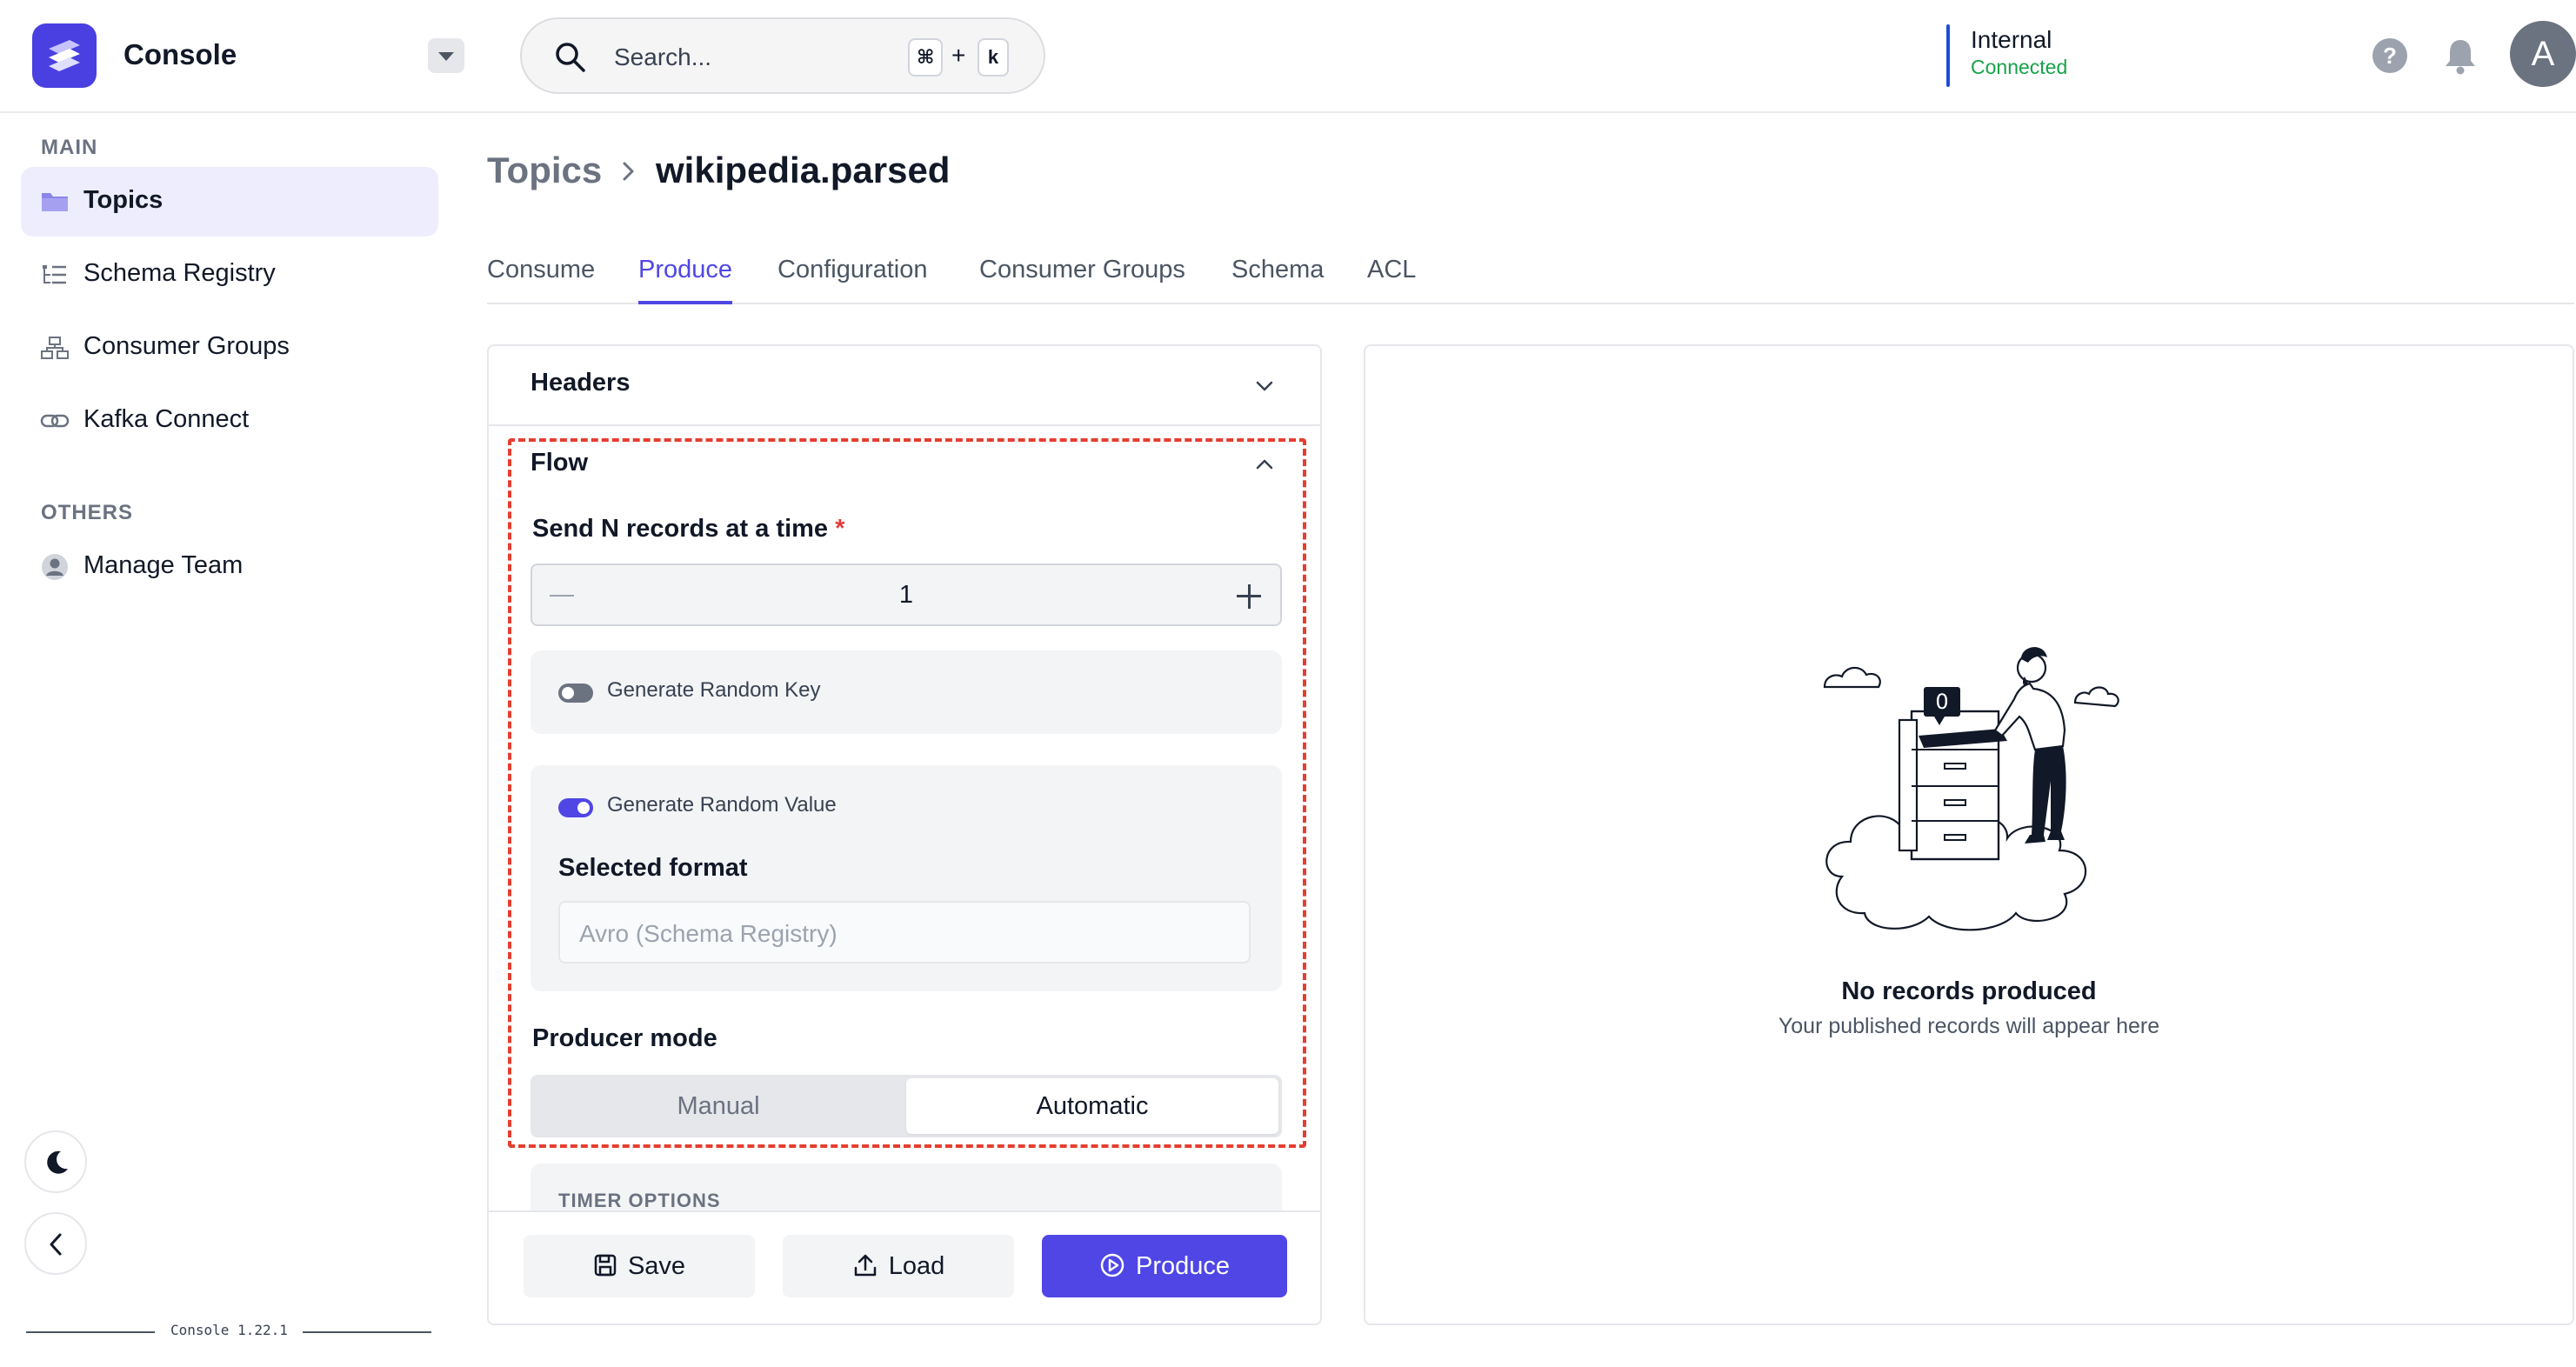  I want to click on sidebar-item-schema-registry: Schema Registry, so click(230, 275).